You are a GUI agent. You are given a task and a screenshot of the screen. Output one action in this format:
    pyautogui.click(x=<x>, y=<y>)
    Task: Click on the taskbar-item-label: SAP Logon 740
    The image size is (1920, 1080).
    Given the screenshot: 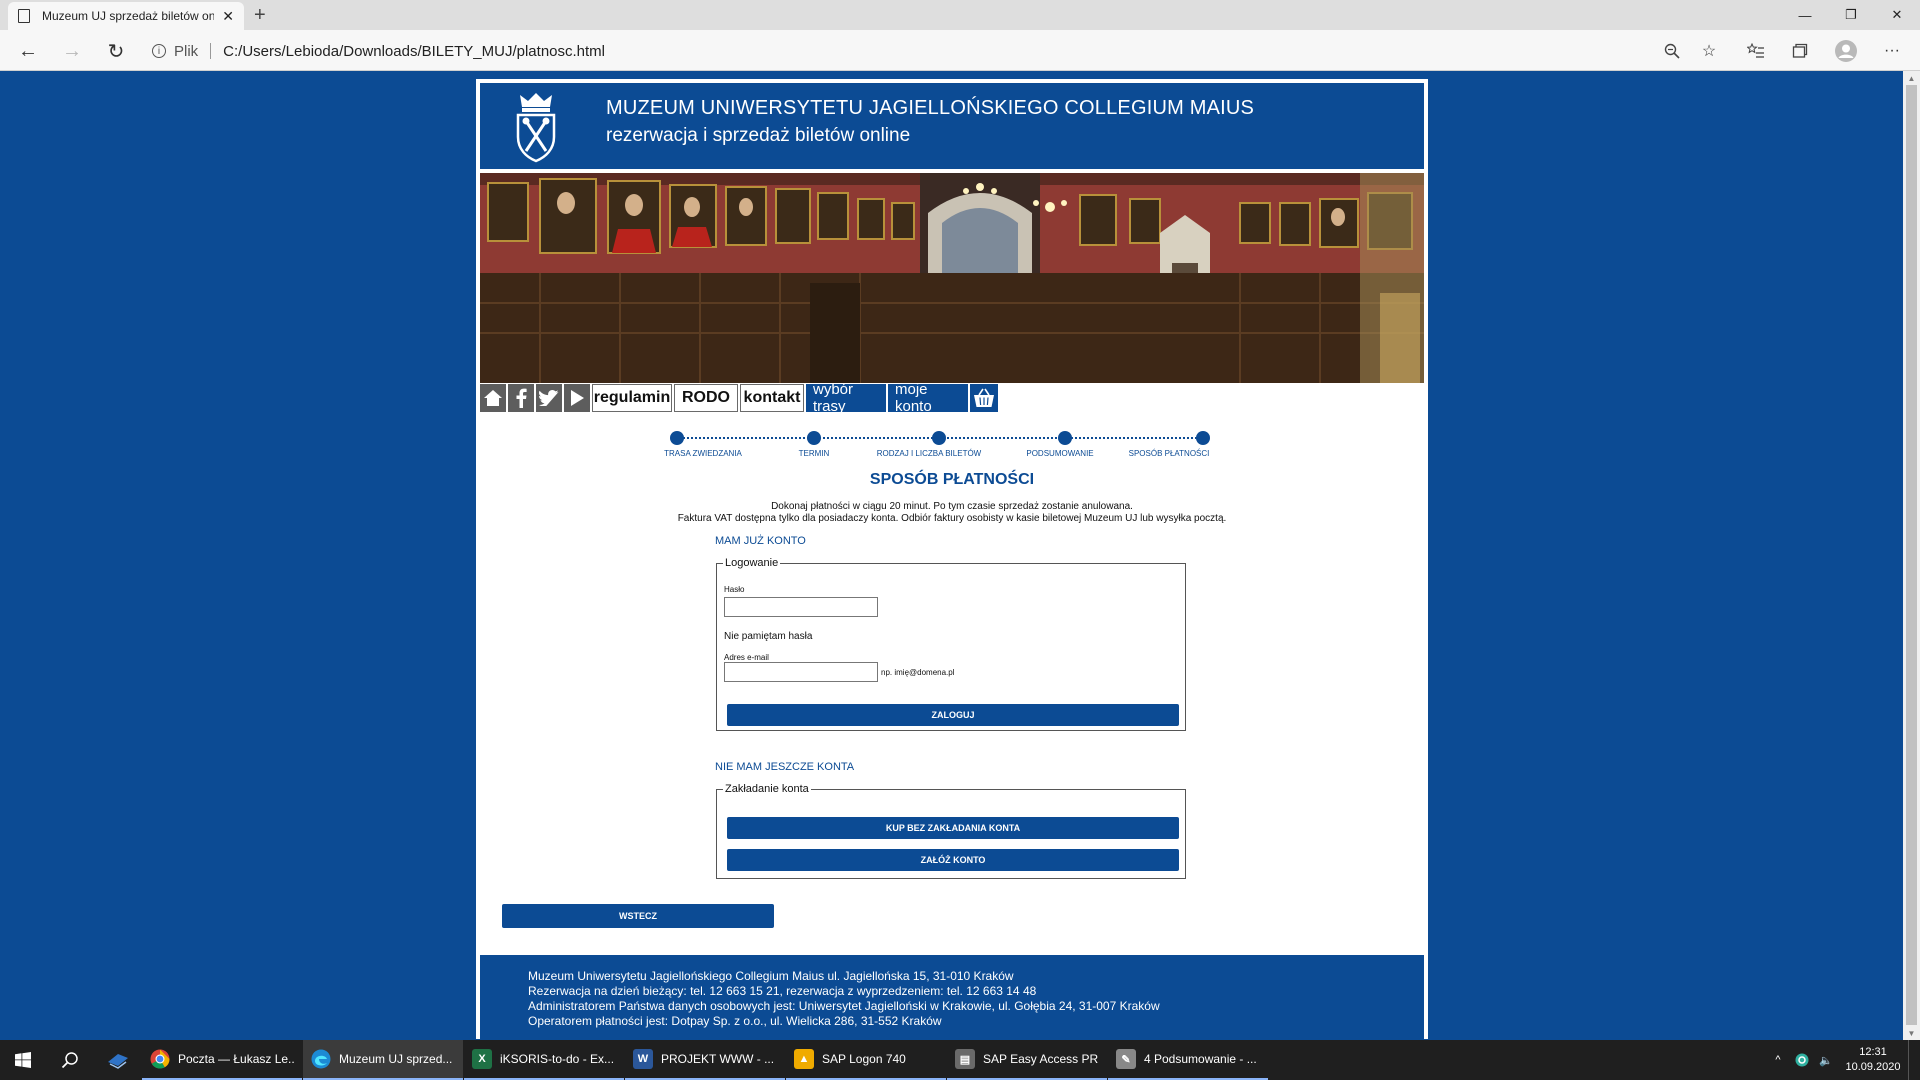 What is the action you would take?
    pyautogui.click(x=864, y=1059)
    